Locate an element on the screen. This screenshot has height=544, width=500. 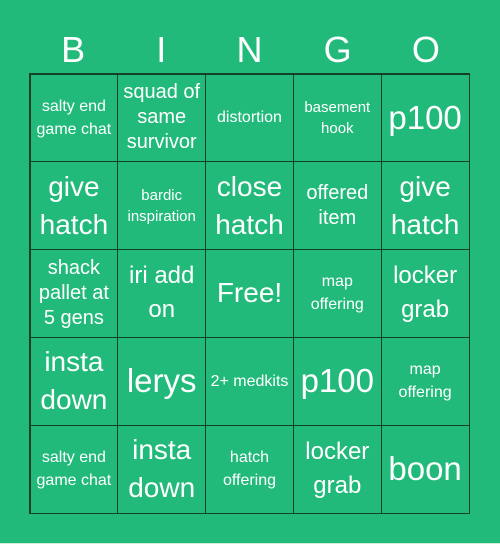
cell-text: distortion is located at coordinates (249, 118).